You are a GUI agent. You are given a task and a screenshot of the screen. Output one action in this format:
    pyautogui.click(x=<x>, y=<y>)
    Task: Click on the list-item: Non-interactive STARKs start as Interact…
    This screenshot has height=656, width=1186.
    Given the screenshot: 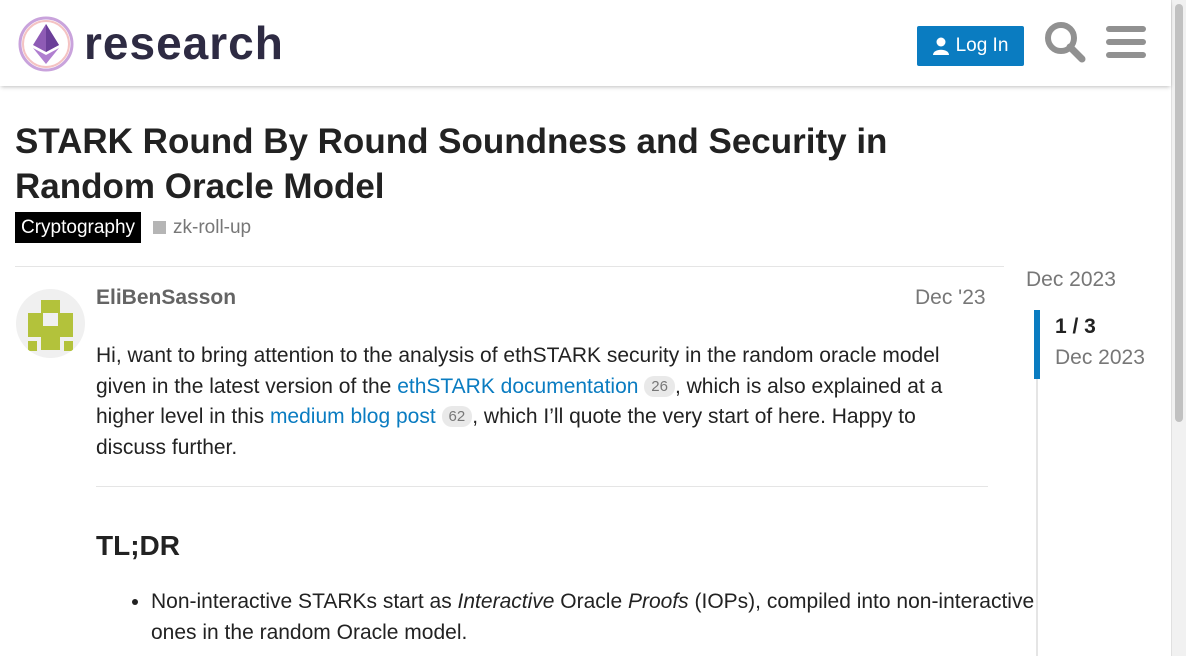 What is the action you would take?
    pyautogui.click(x=597, y=617)
    